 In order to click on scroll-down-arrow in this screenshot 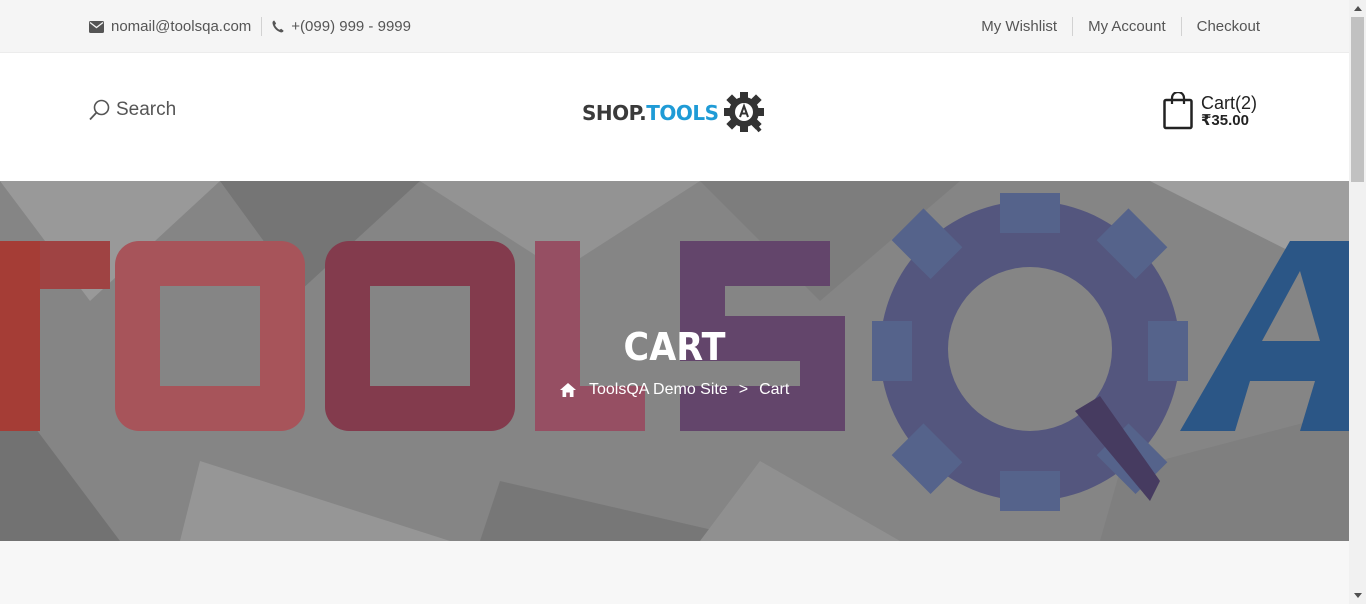, I will do `click(1357, 595)`.